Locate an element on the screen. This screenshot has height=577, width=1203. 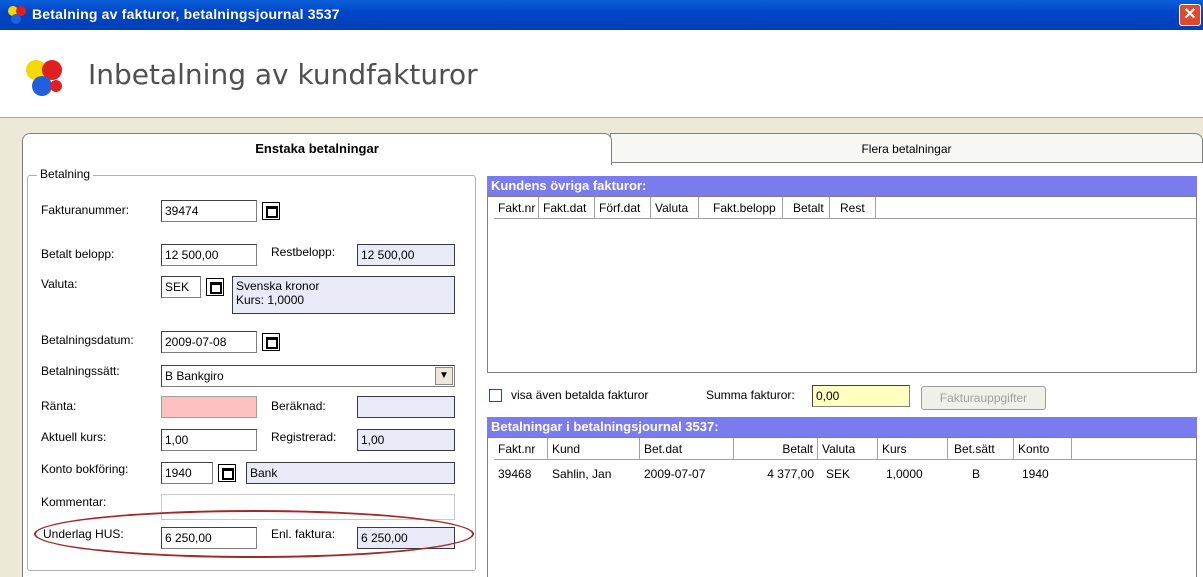
highlight-ellipse is located at coordinates (254, 534).